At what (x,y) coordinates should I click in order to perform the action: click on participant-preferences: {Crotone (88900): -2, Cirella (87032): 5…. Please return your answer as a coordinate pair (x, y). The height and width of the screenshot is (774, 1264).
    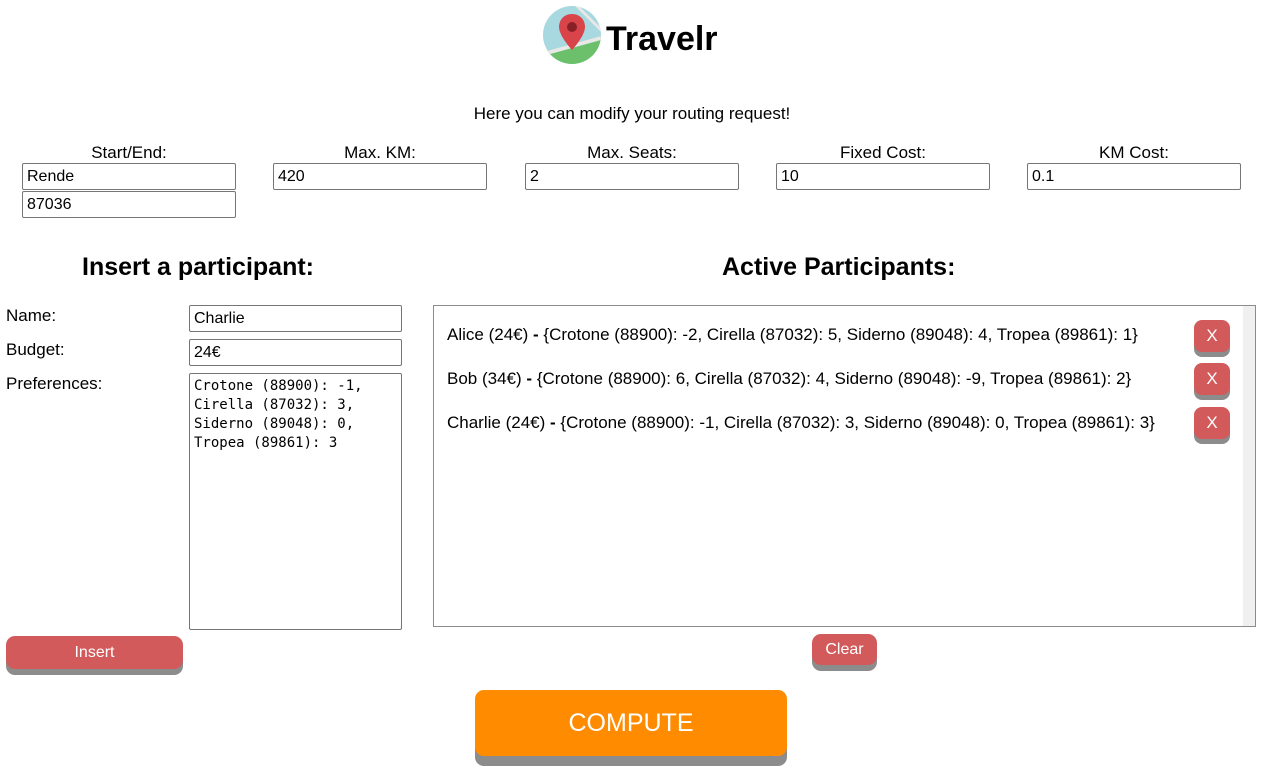
    Looking at the image, I should click on (840, 334).